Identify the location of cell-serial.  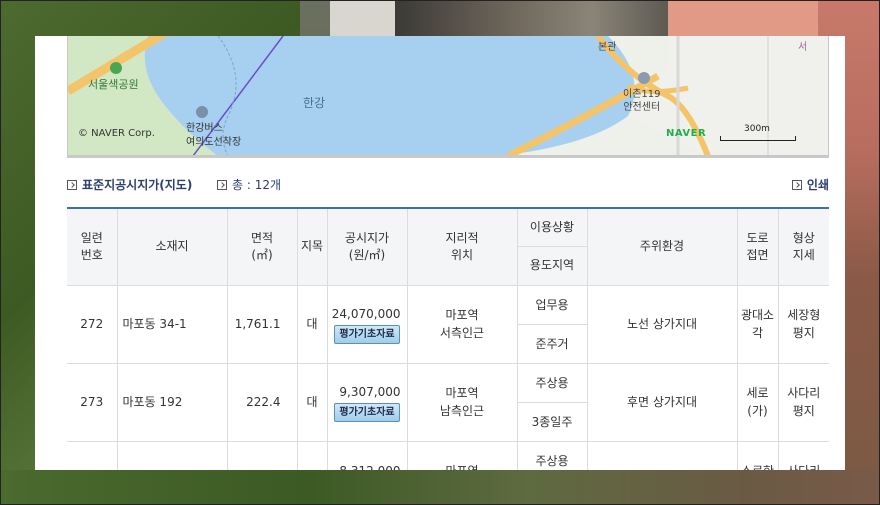
(92, 455).